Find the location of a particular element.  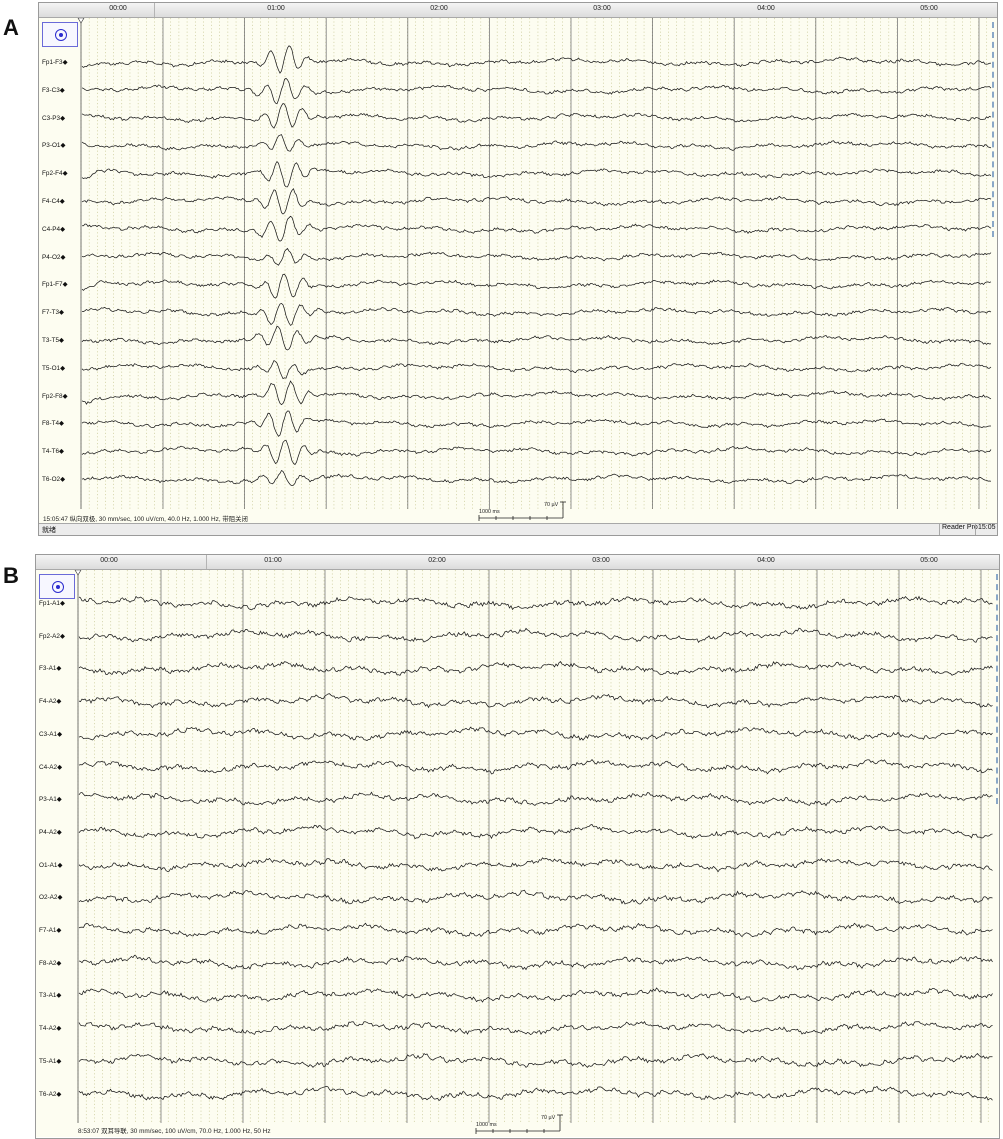

status-clock: 15:05 is located at coordinates (985, 529).